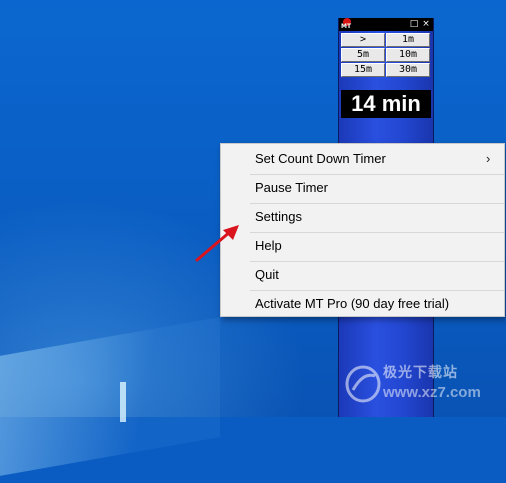  I want to click on menu-item-label: Settings, so click(278, 216).